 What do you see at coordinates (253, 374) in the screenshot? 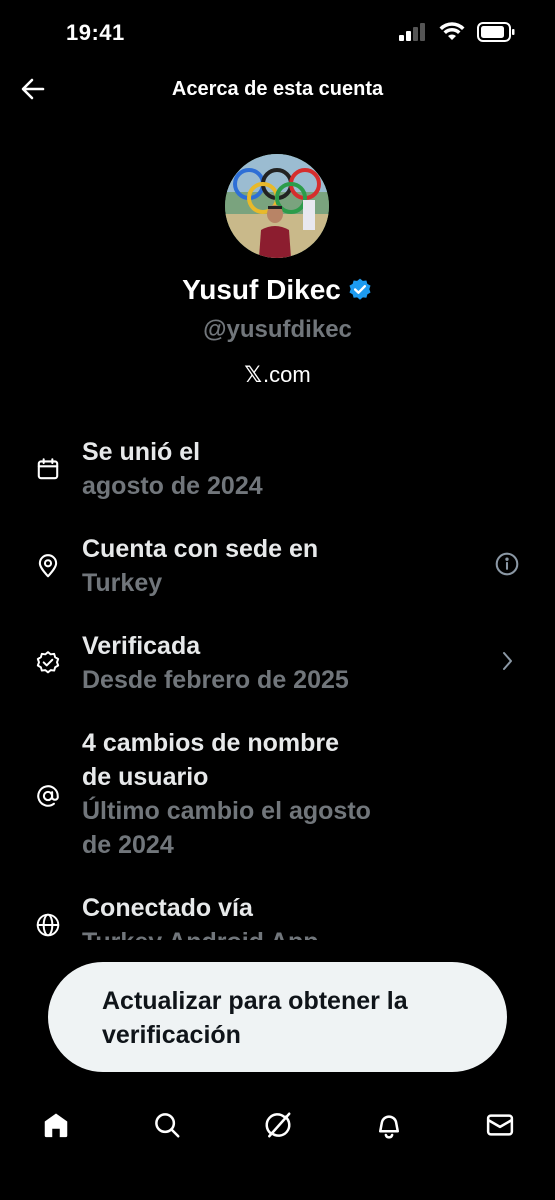
I see `x-logo-icon: 𝕏` at bounding box center [253, 374].